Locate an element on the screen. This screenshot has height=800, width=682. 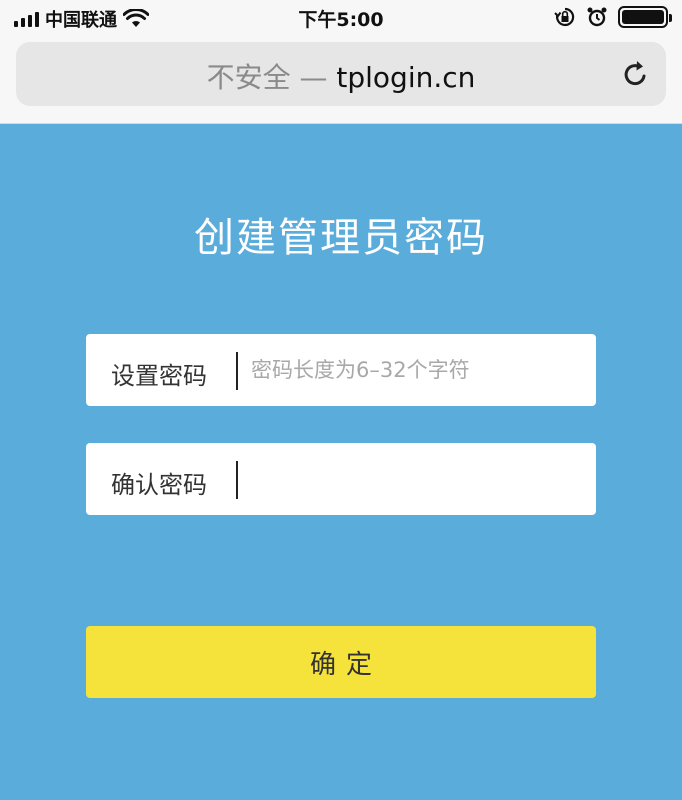
browser-toolbar: 不安全 — tplogin.cn is located at coordinates (341, 80).